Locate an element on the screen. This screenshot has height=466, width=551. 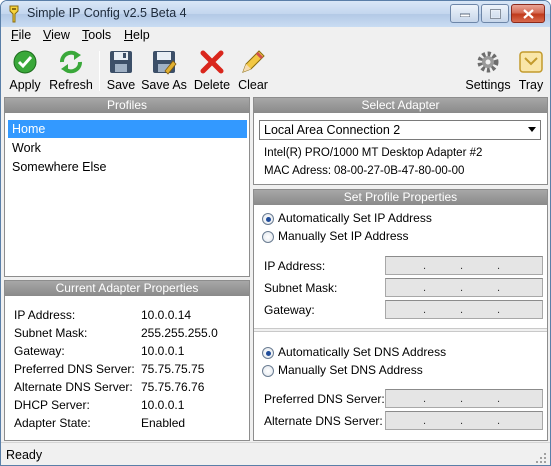
delete-button: Delete is located at coordinates (212, 71).